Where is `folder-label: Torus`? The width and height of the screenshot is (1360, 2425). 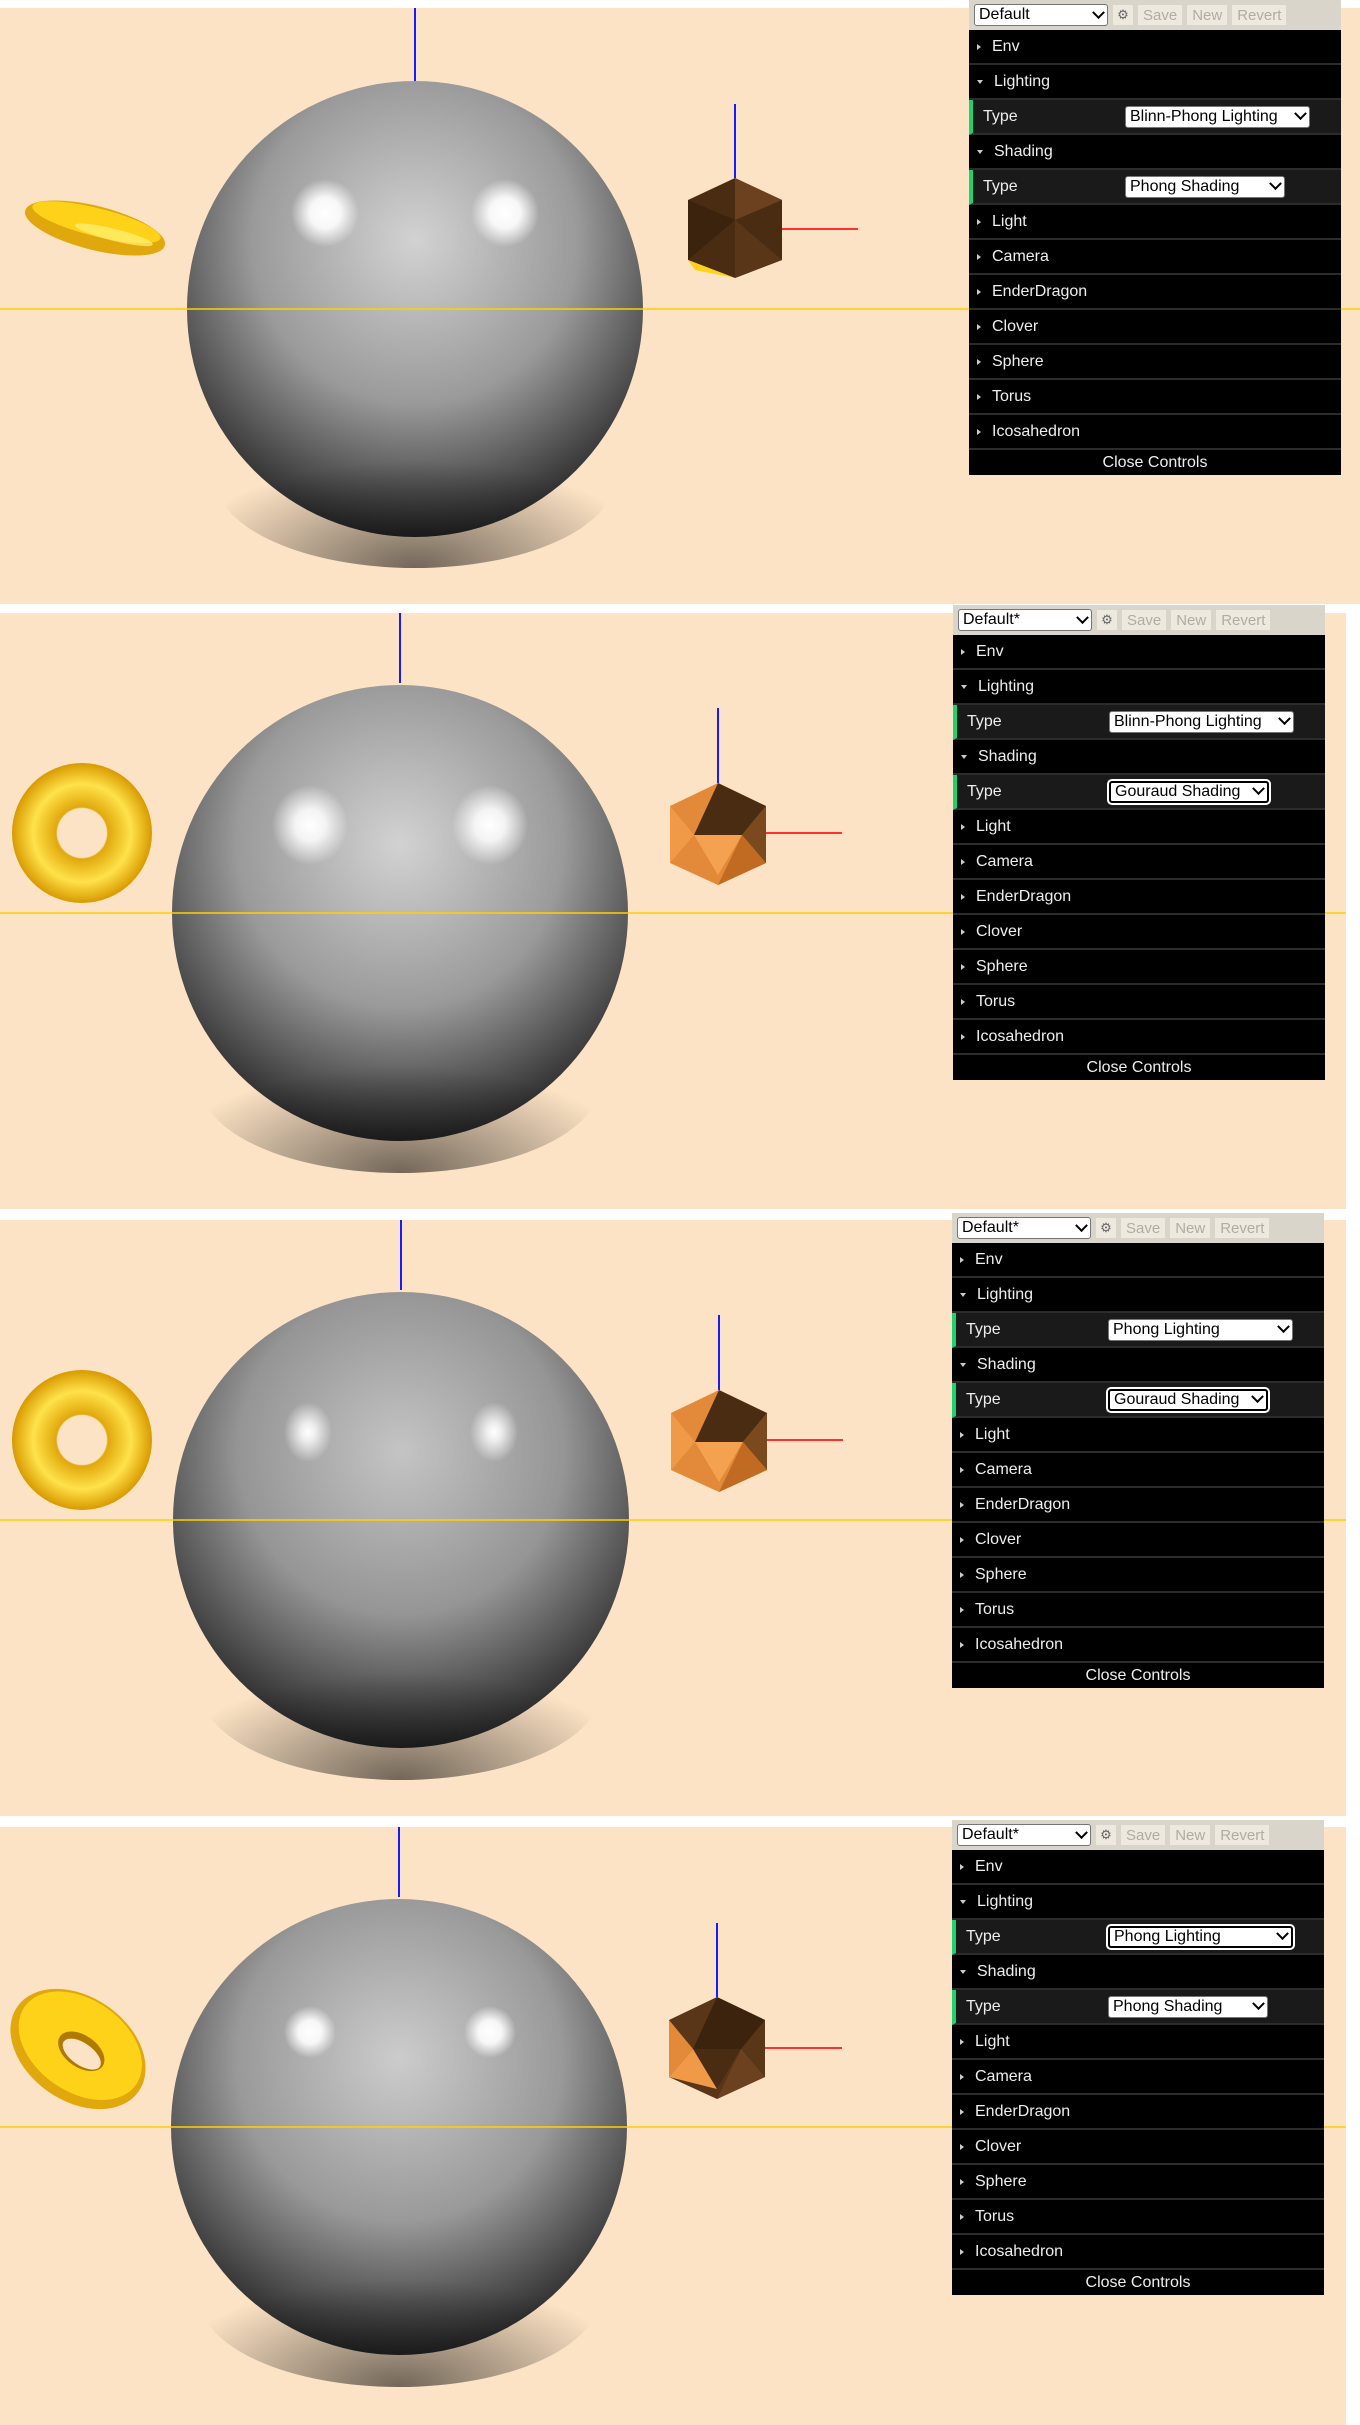
folder-label: Torus is located at coordinates (1012, 396).